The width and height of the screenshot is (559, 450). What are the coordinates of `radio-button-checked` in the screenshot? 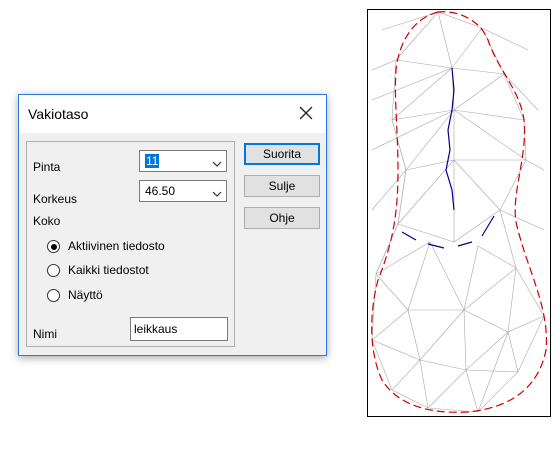 It's located at (53, 246).